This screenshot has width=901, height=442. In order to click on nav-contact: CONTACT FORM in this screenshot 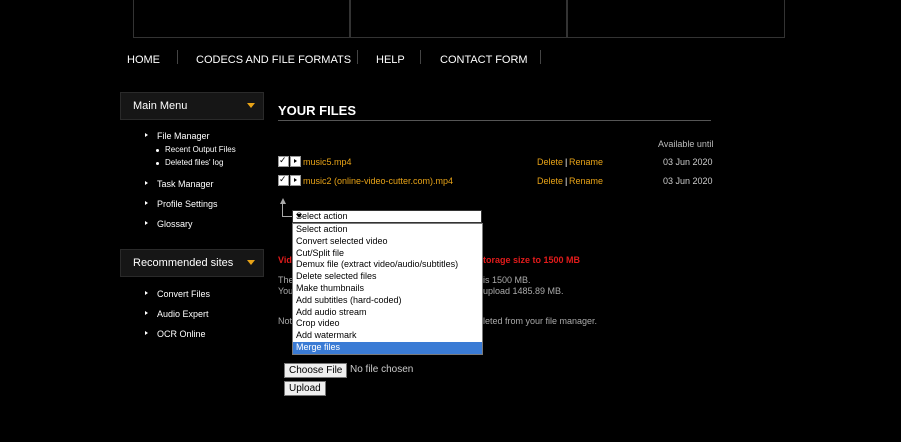, I will do `click(484, 60)`.